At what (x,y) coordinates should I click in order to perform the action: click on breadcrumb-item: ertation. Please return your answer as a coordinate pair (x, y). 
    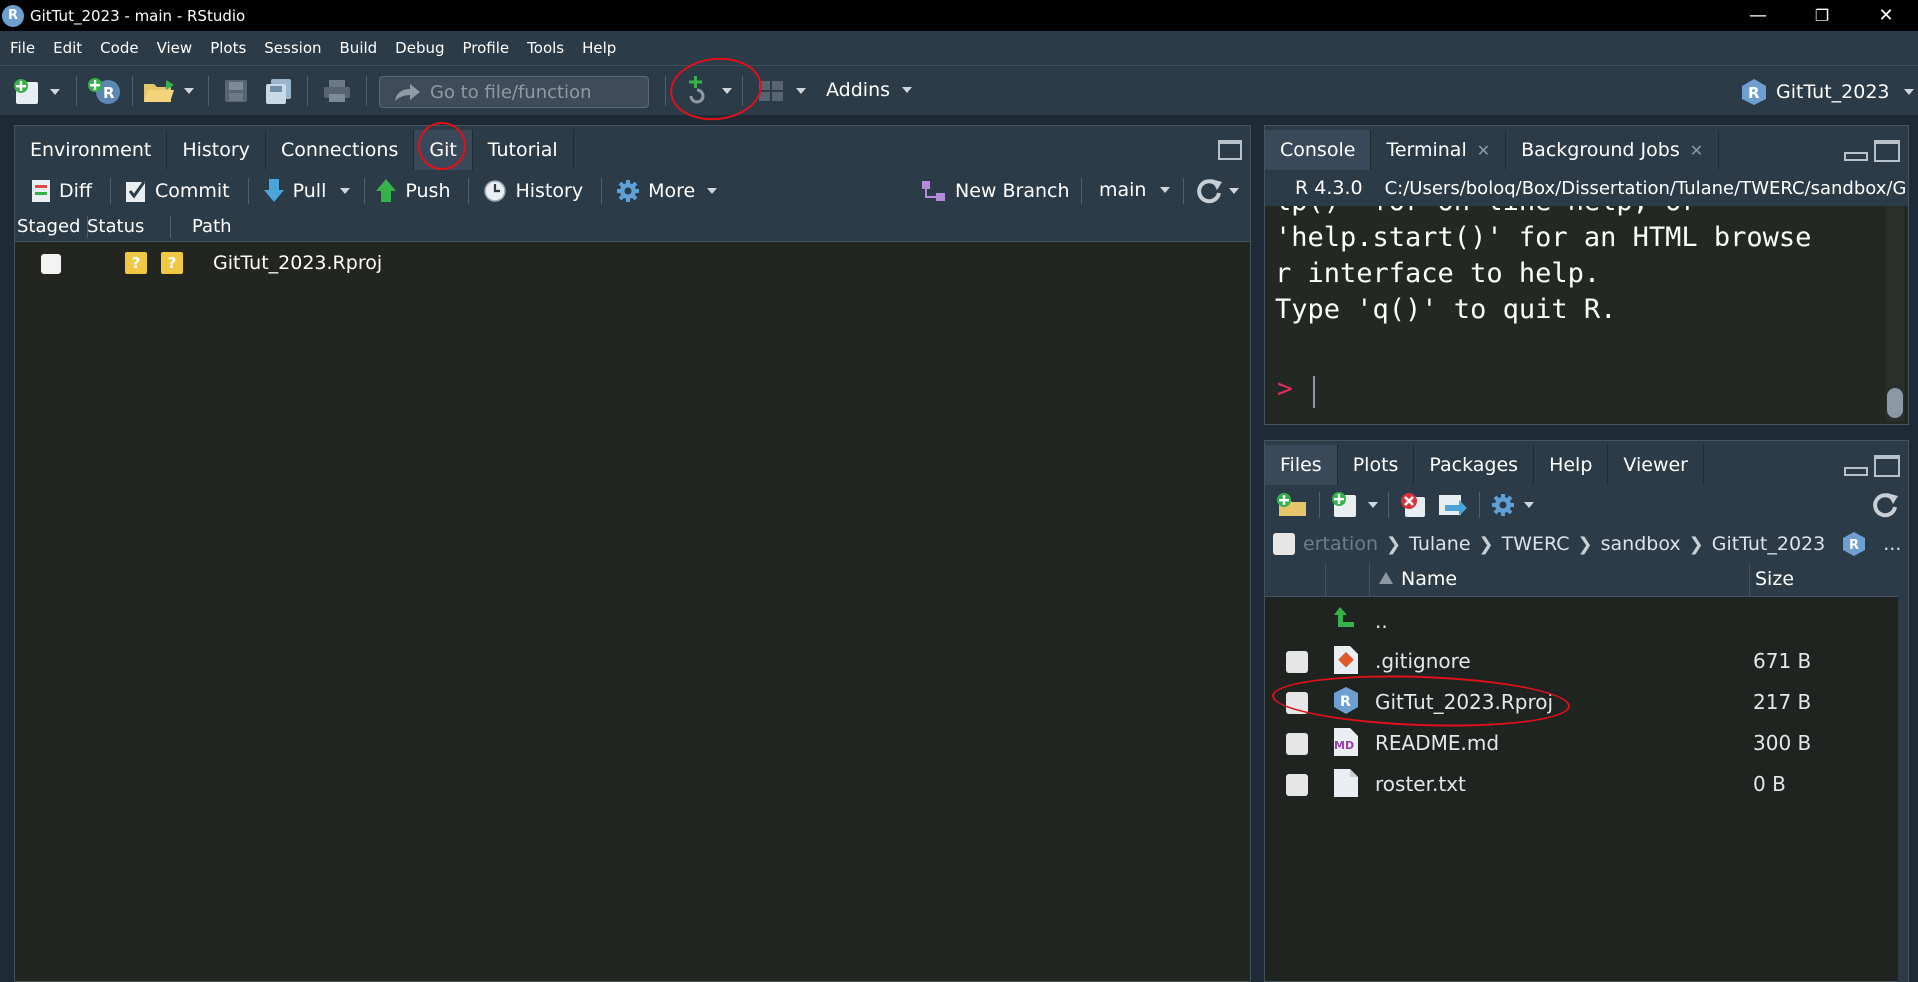
    Looking at the image, I should click on (1340, 544).